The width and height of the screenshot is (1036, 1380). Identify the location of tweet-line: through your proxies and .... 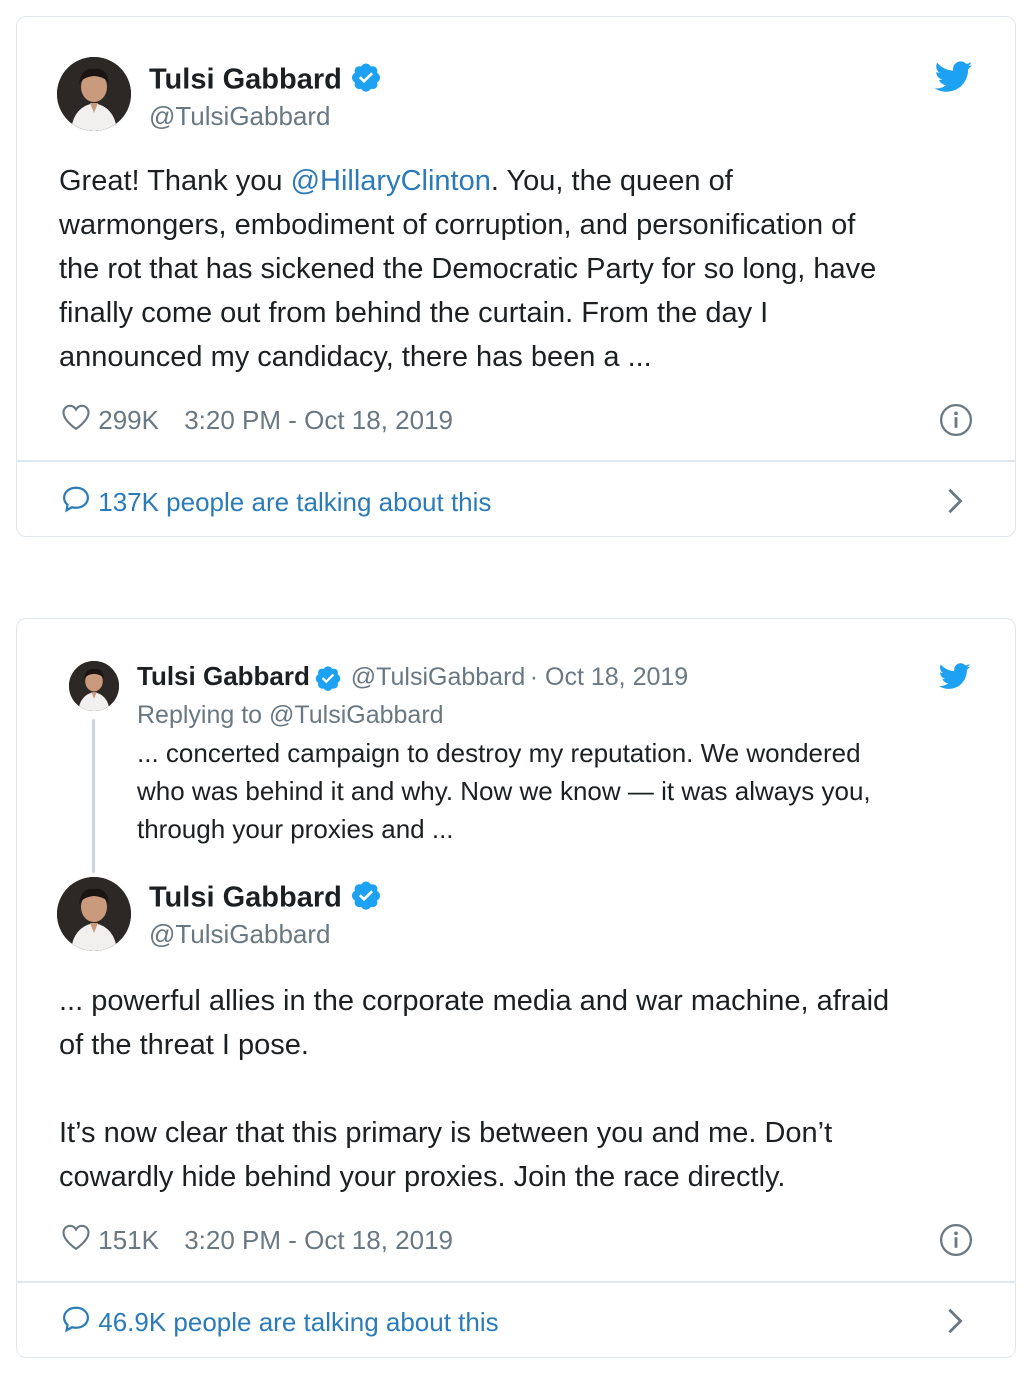
(295, 829).